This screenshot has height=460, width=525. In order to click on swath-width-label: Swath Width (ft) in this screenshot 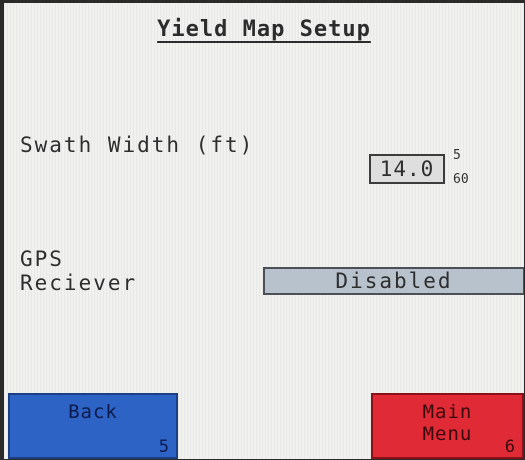, I will do `click(137, 145)`.